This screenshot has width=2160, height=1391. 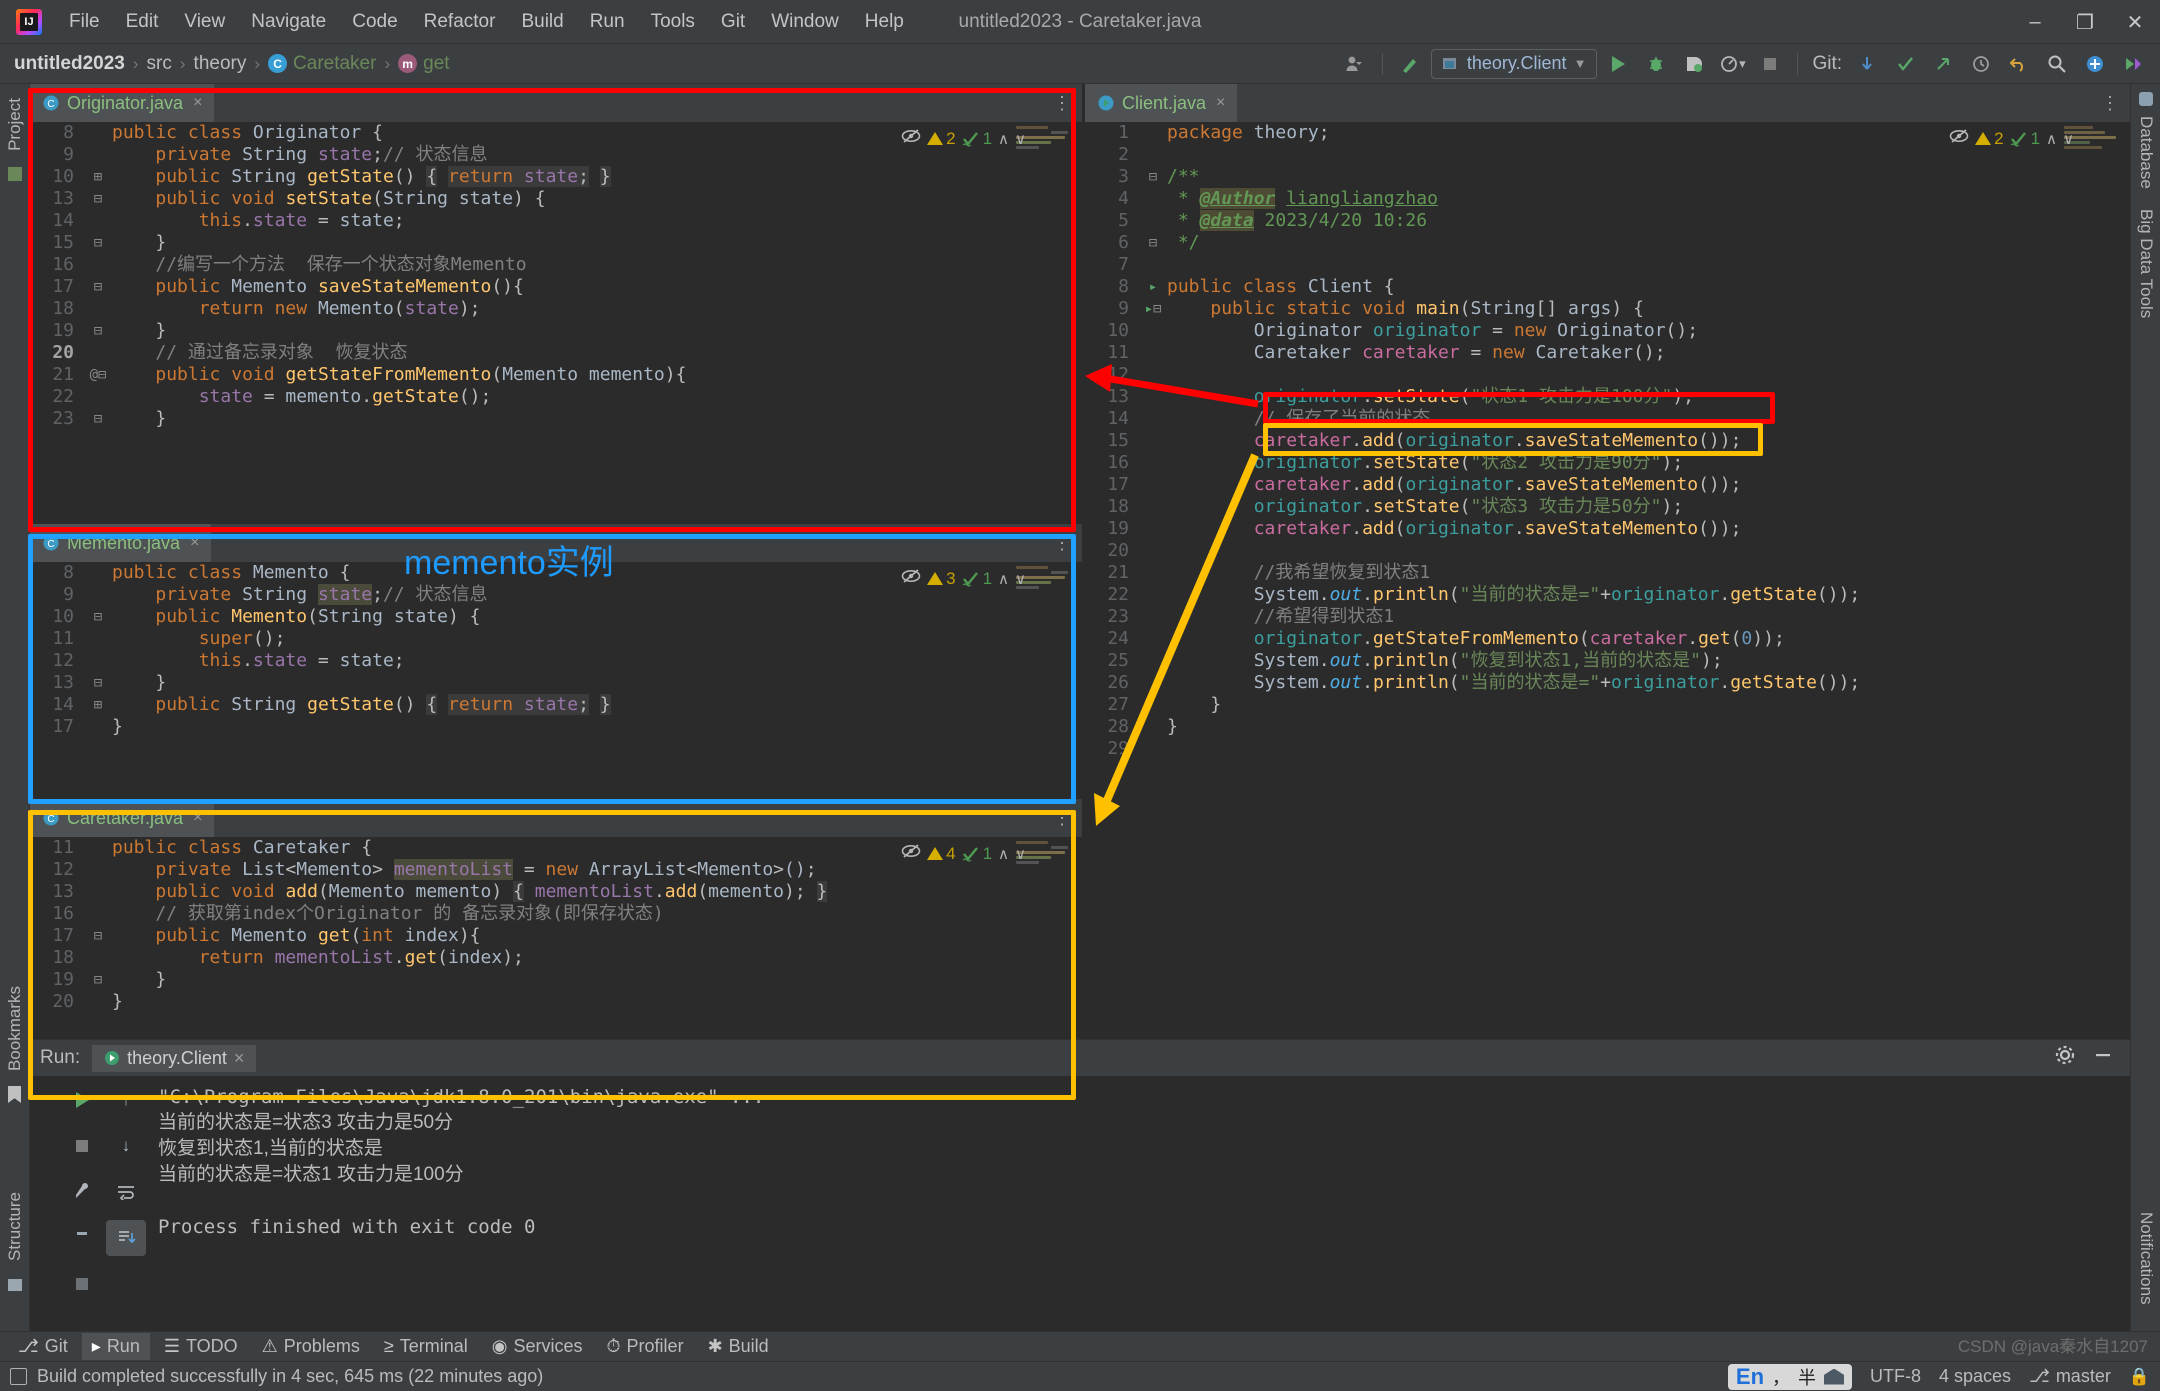 I want to click on code-line: 28 }, so click(x=1607, y=727).